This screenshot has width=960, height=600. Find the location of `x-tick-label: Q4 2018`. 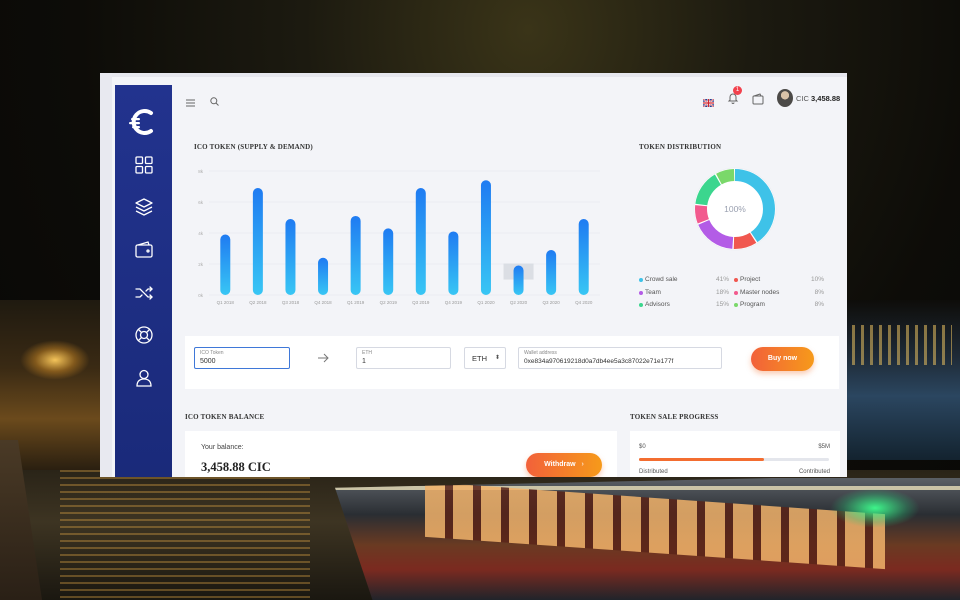

x-tick-label: Q4 2018 is located at coordinates (323, 302).